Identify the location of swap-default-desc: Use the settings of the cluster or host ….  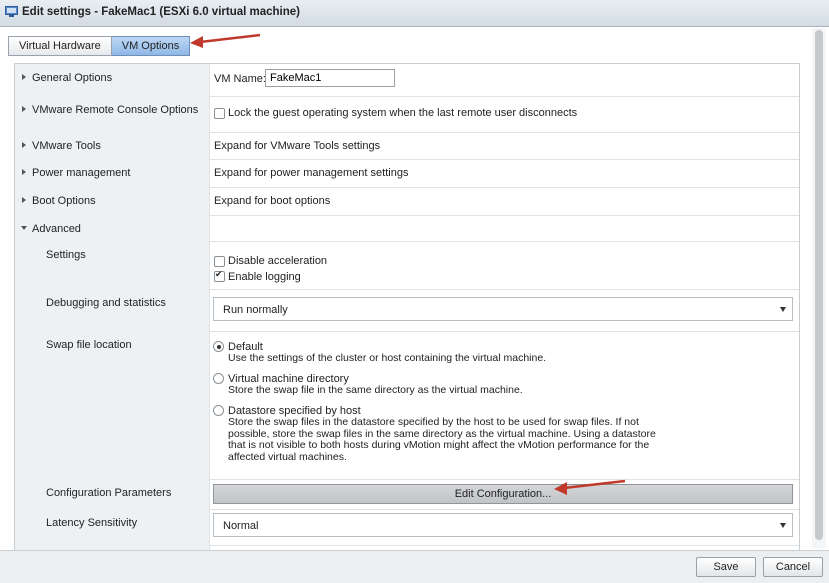
(387, 358).